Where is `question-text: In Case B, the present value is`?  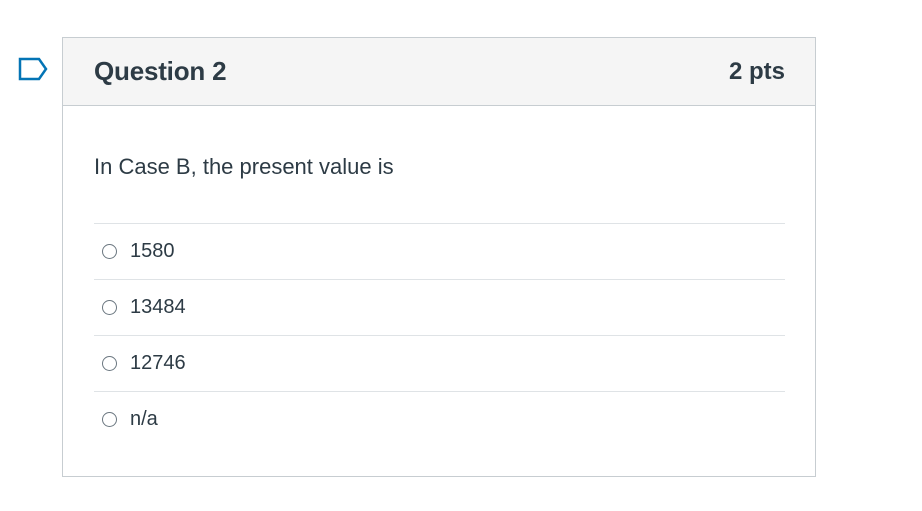
question-text: In Case B, the present value is is located at coordinates (244, 166).